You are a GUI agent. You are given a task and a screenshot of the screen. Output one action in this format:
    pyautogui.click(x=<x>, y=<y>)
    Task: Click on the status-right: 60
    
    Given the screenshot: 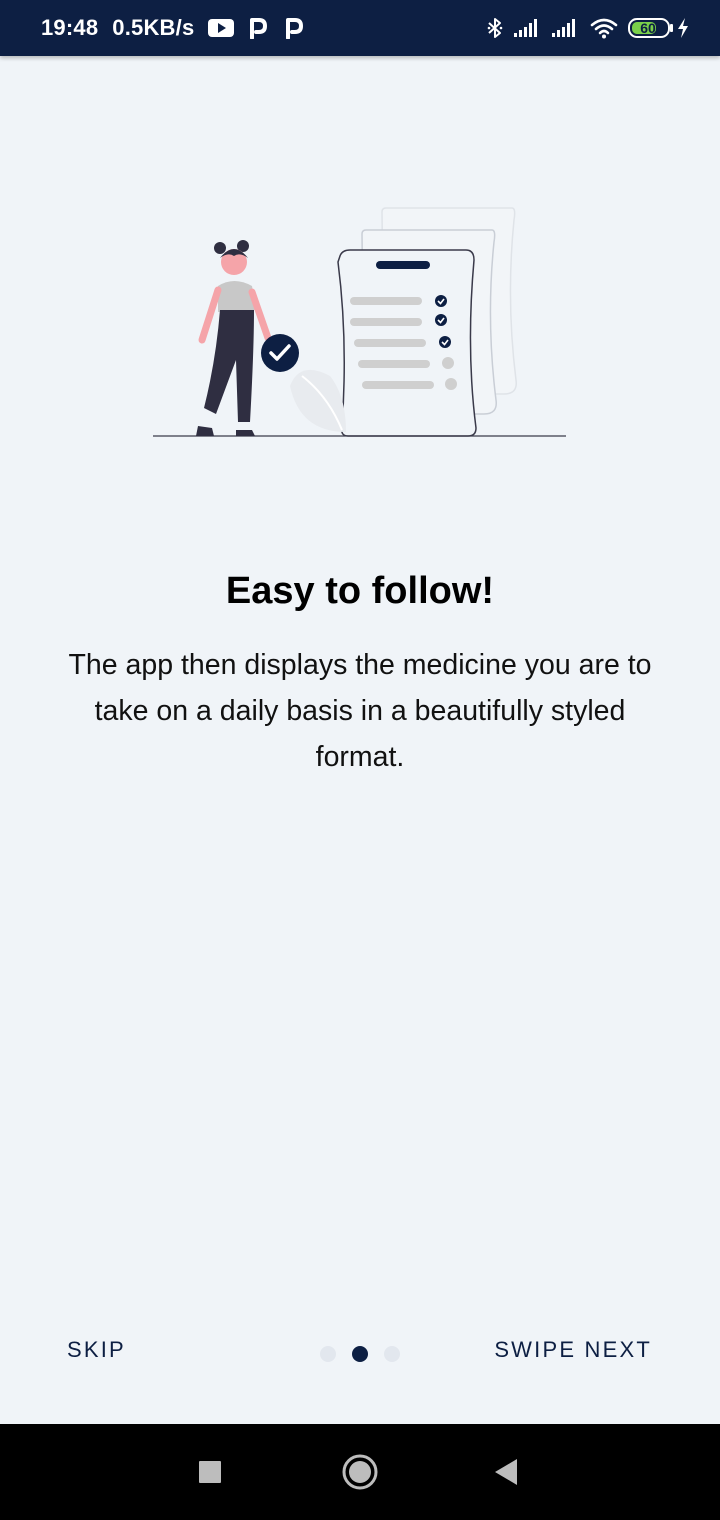 What is the action you would take?
    pyautogui.click(x=583, y=28)
    